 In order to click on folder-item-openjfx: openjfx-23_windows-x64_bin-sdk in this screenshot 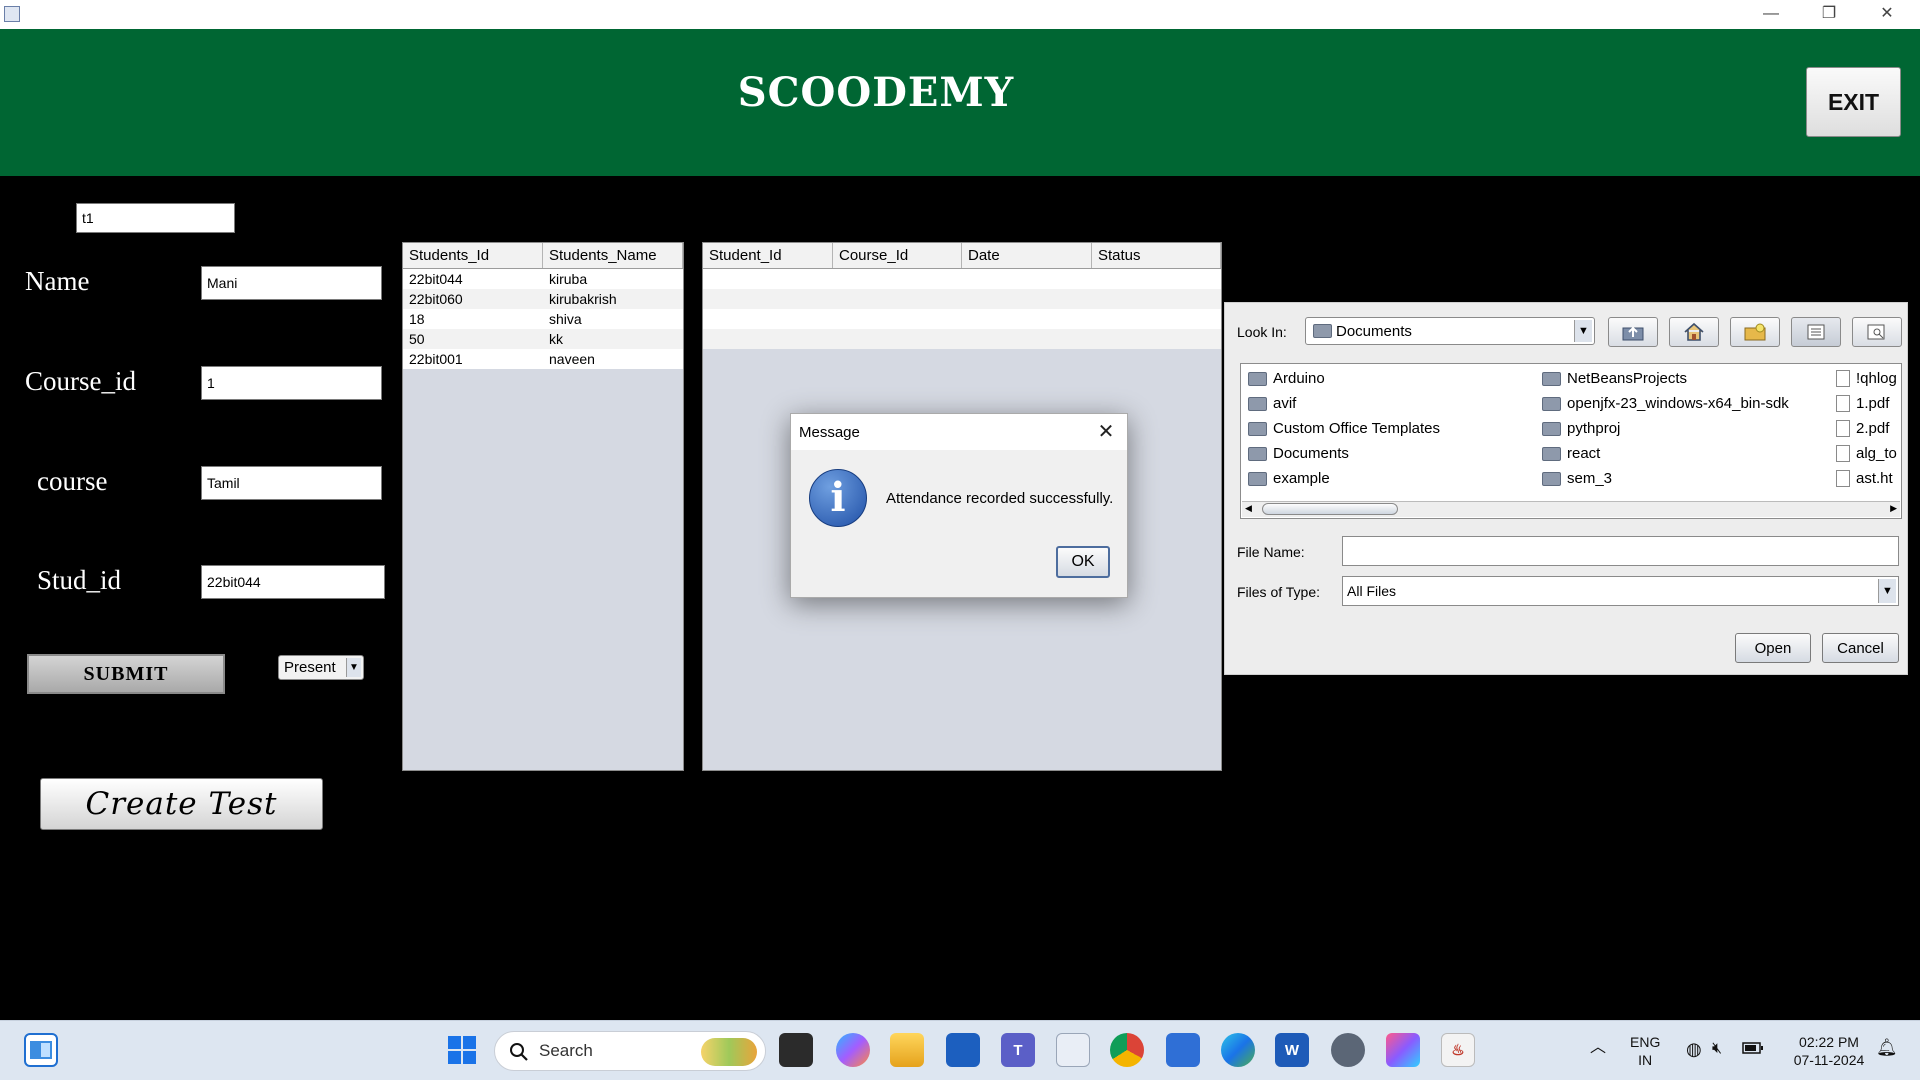, I will do `click(1665, 403)`.